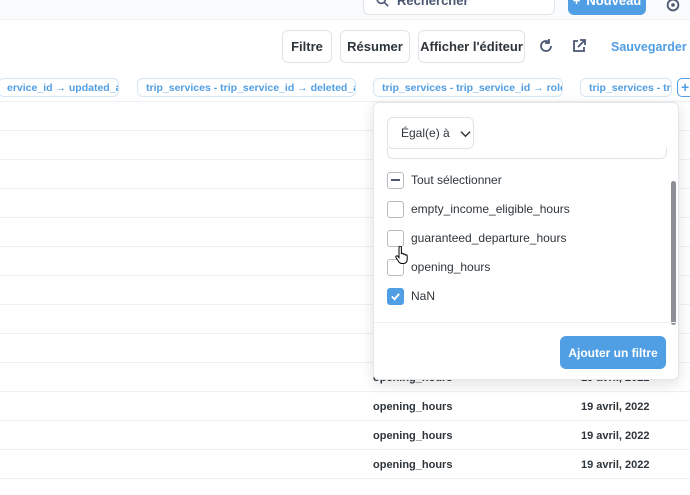 Image resolution: width=690 pixels, height=495 pixels. Describe the element at coordinates (673, 253) in the screenshot. I see `scrollbar` at that location.